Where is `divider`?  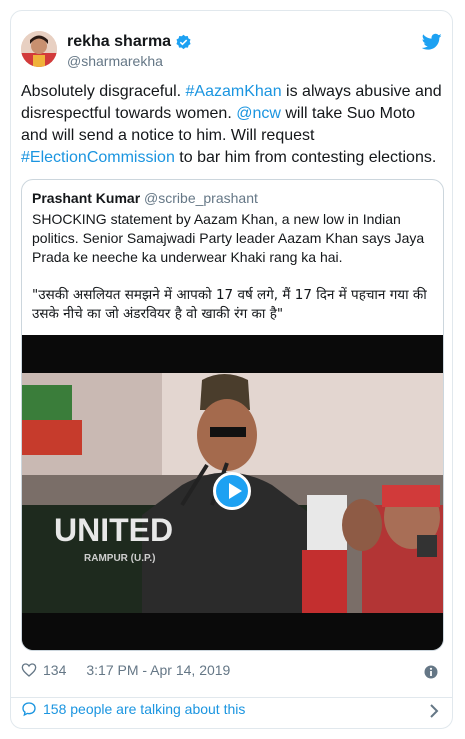 divider is located at coordinates (231, 697).